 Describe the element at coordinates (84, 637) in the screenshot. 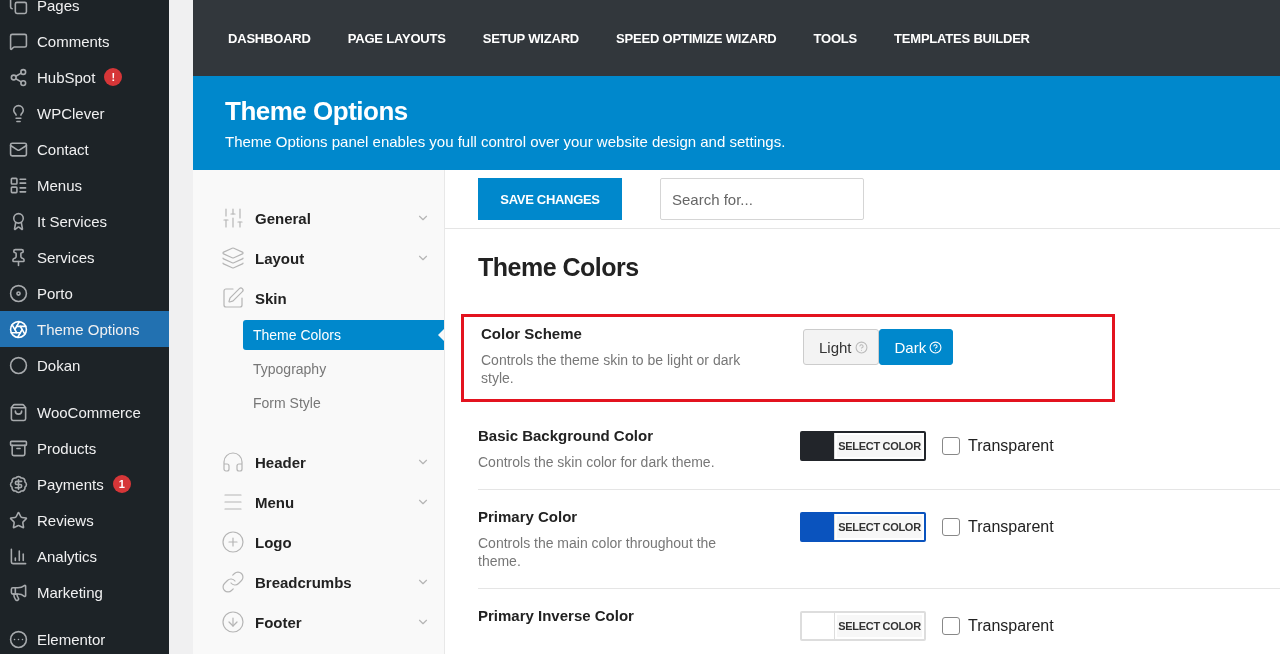

I see `admin-menu-item: Elementor` at that location.